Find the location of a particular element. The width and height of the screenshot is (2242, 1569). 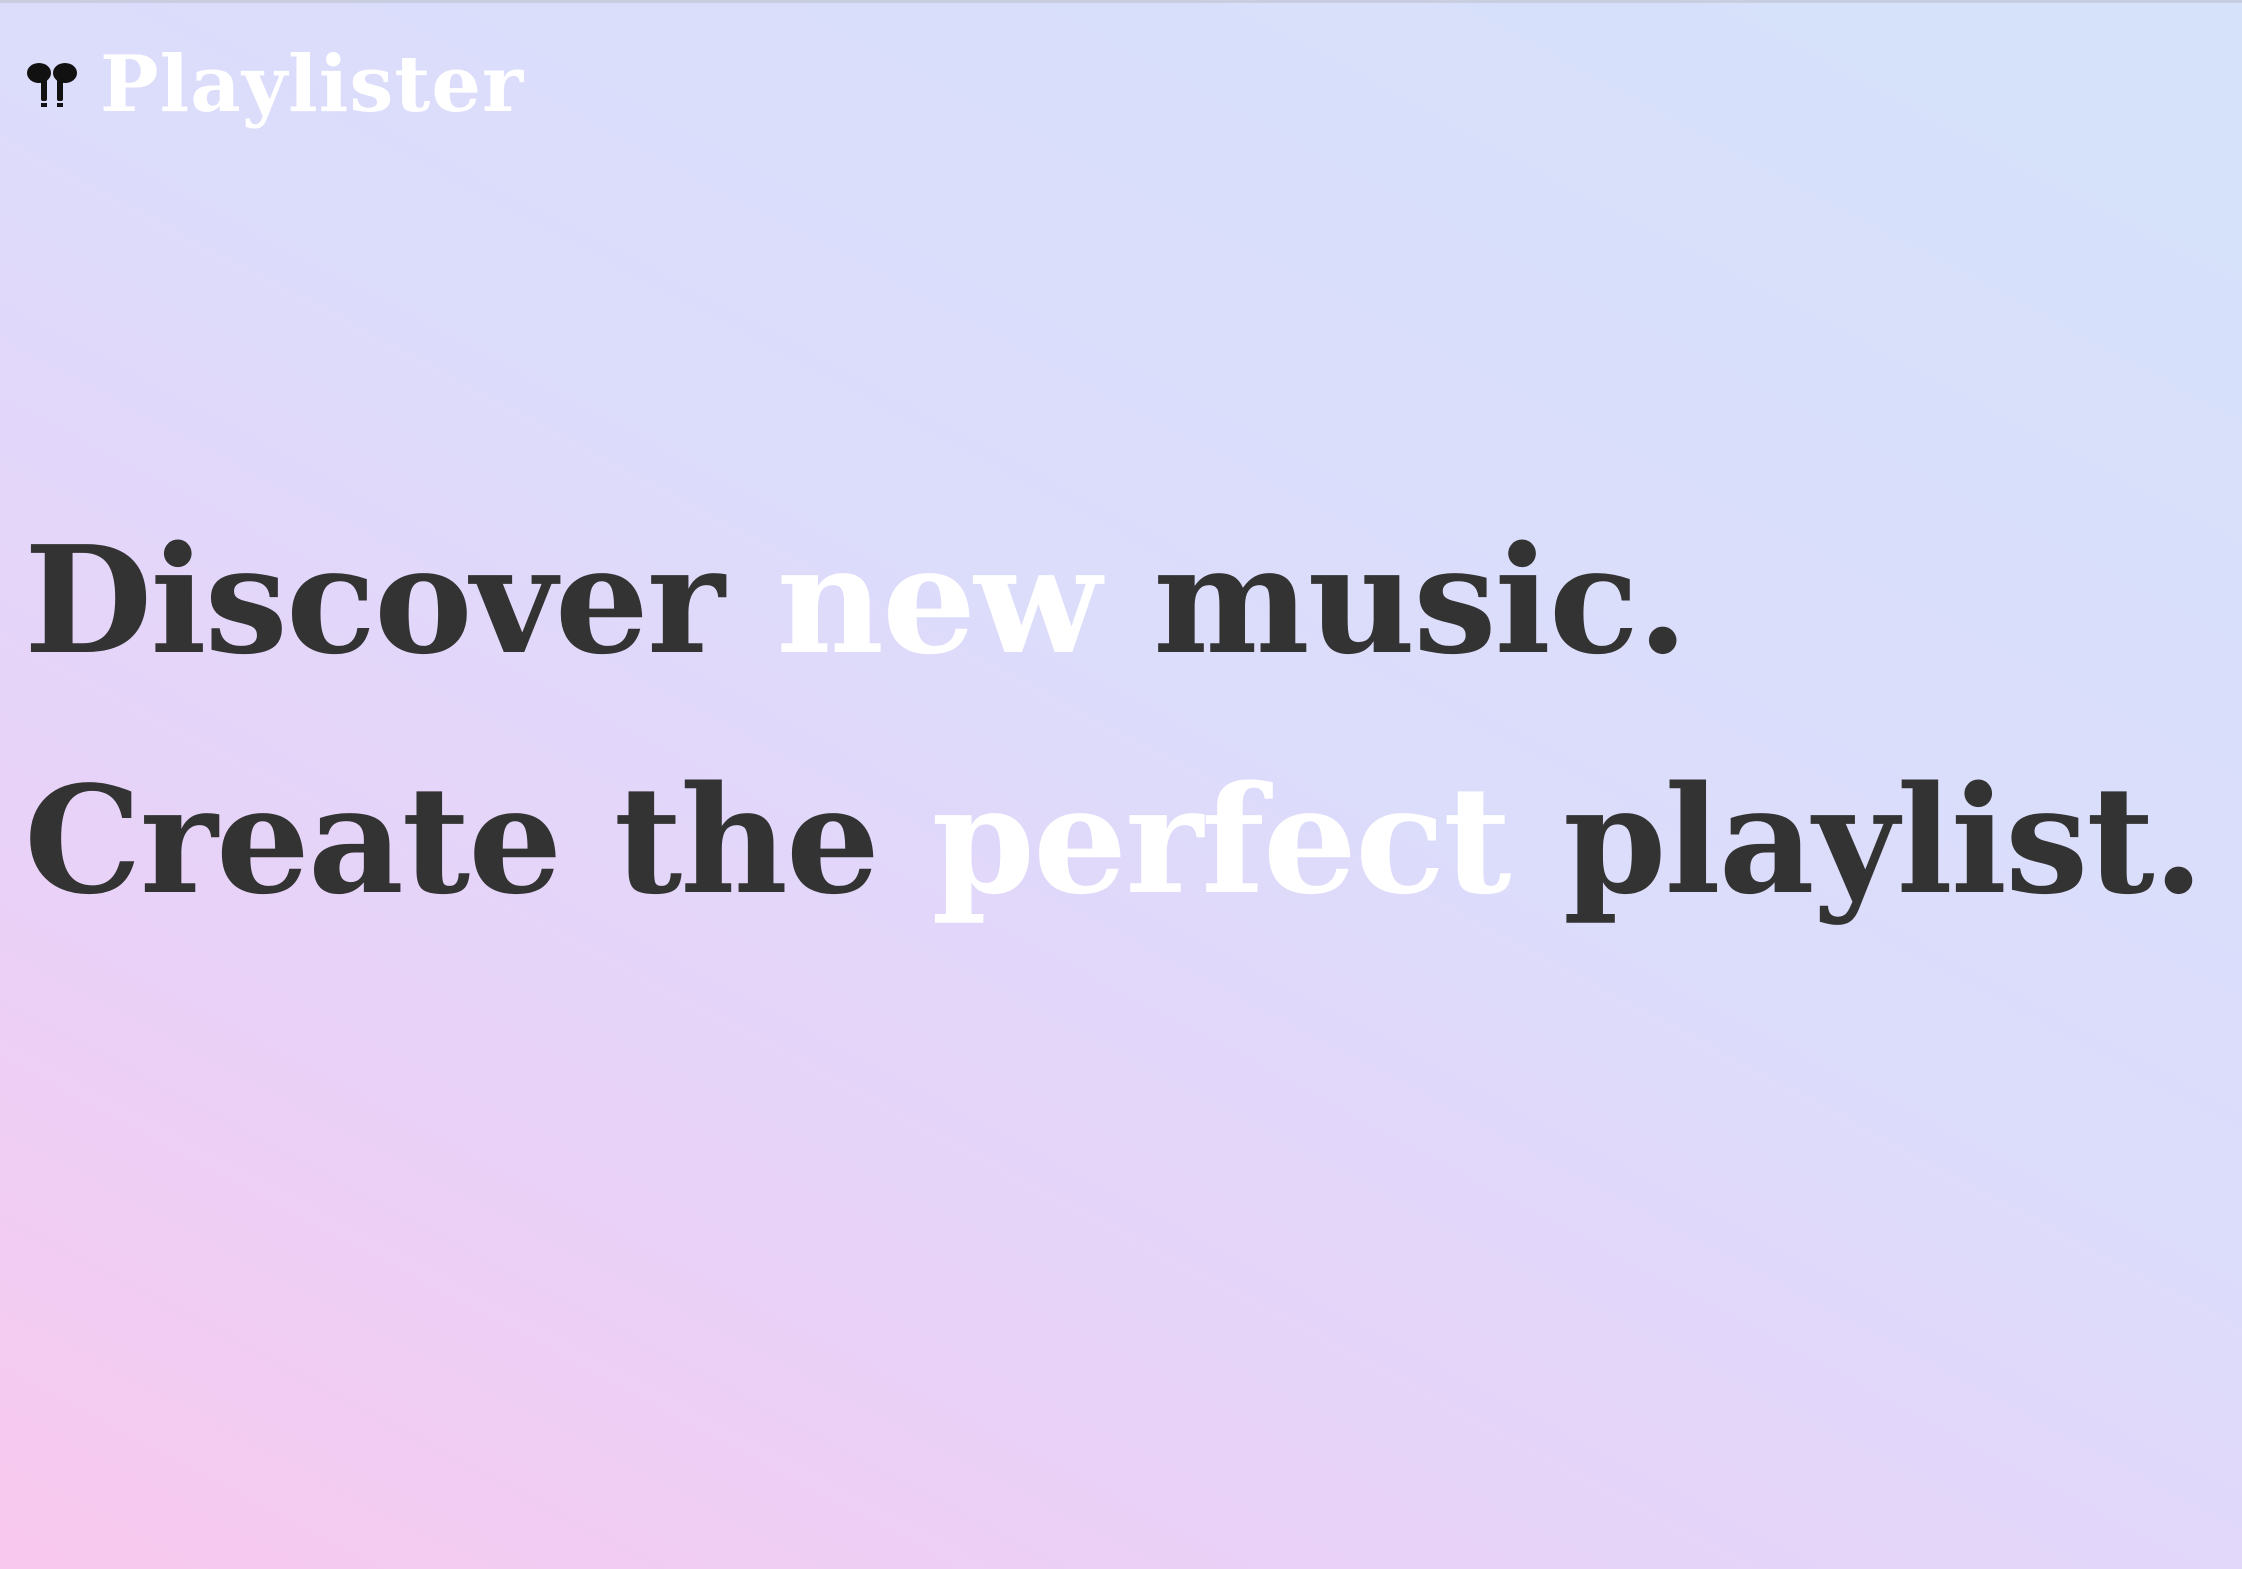

hero-text-playlist: playlist. is located at coordinates (1856, 840).